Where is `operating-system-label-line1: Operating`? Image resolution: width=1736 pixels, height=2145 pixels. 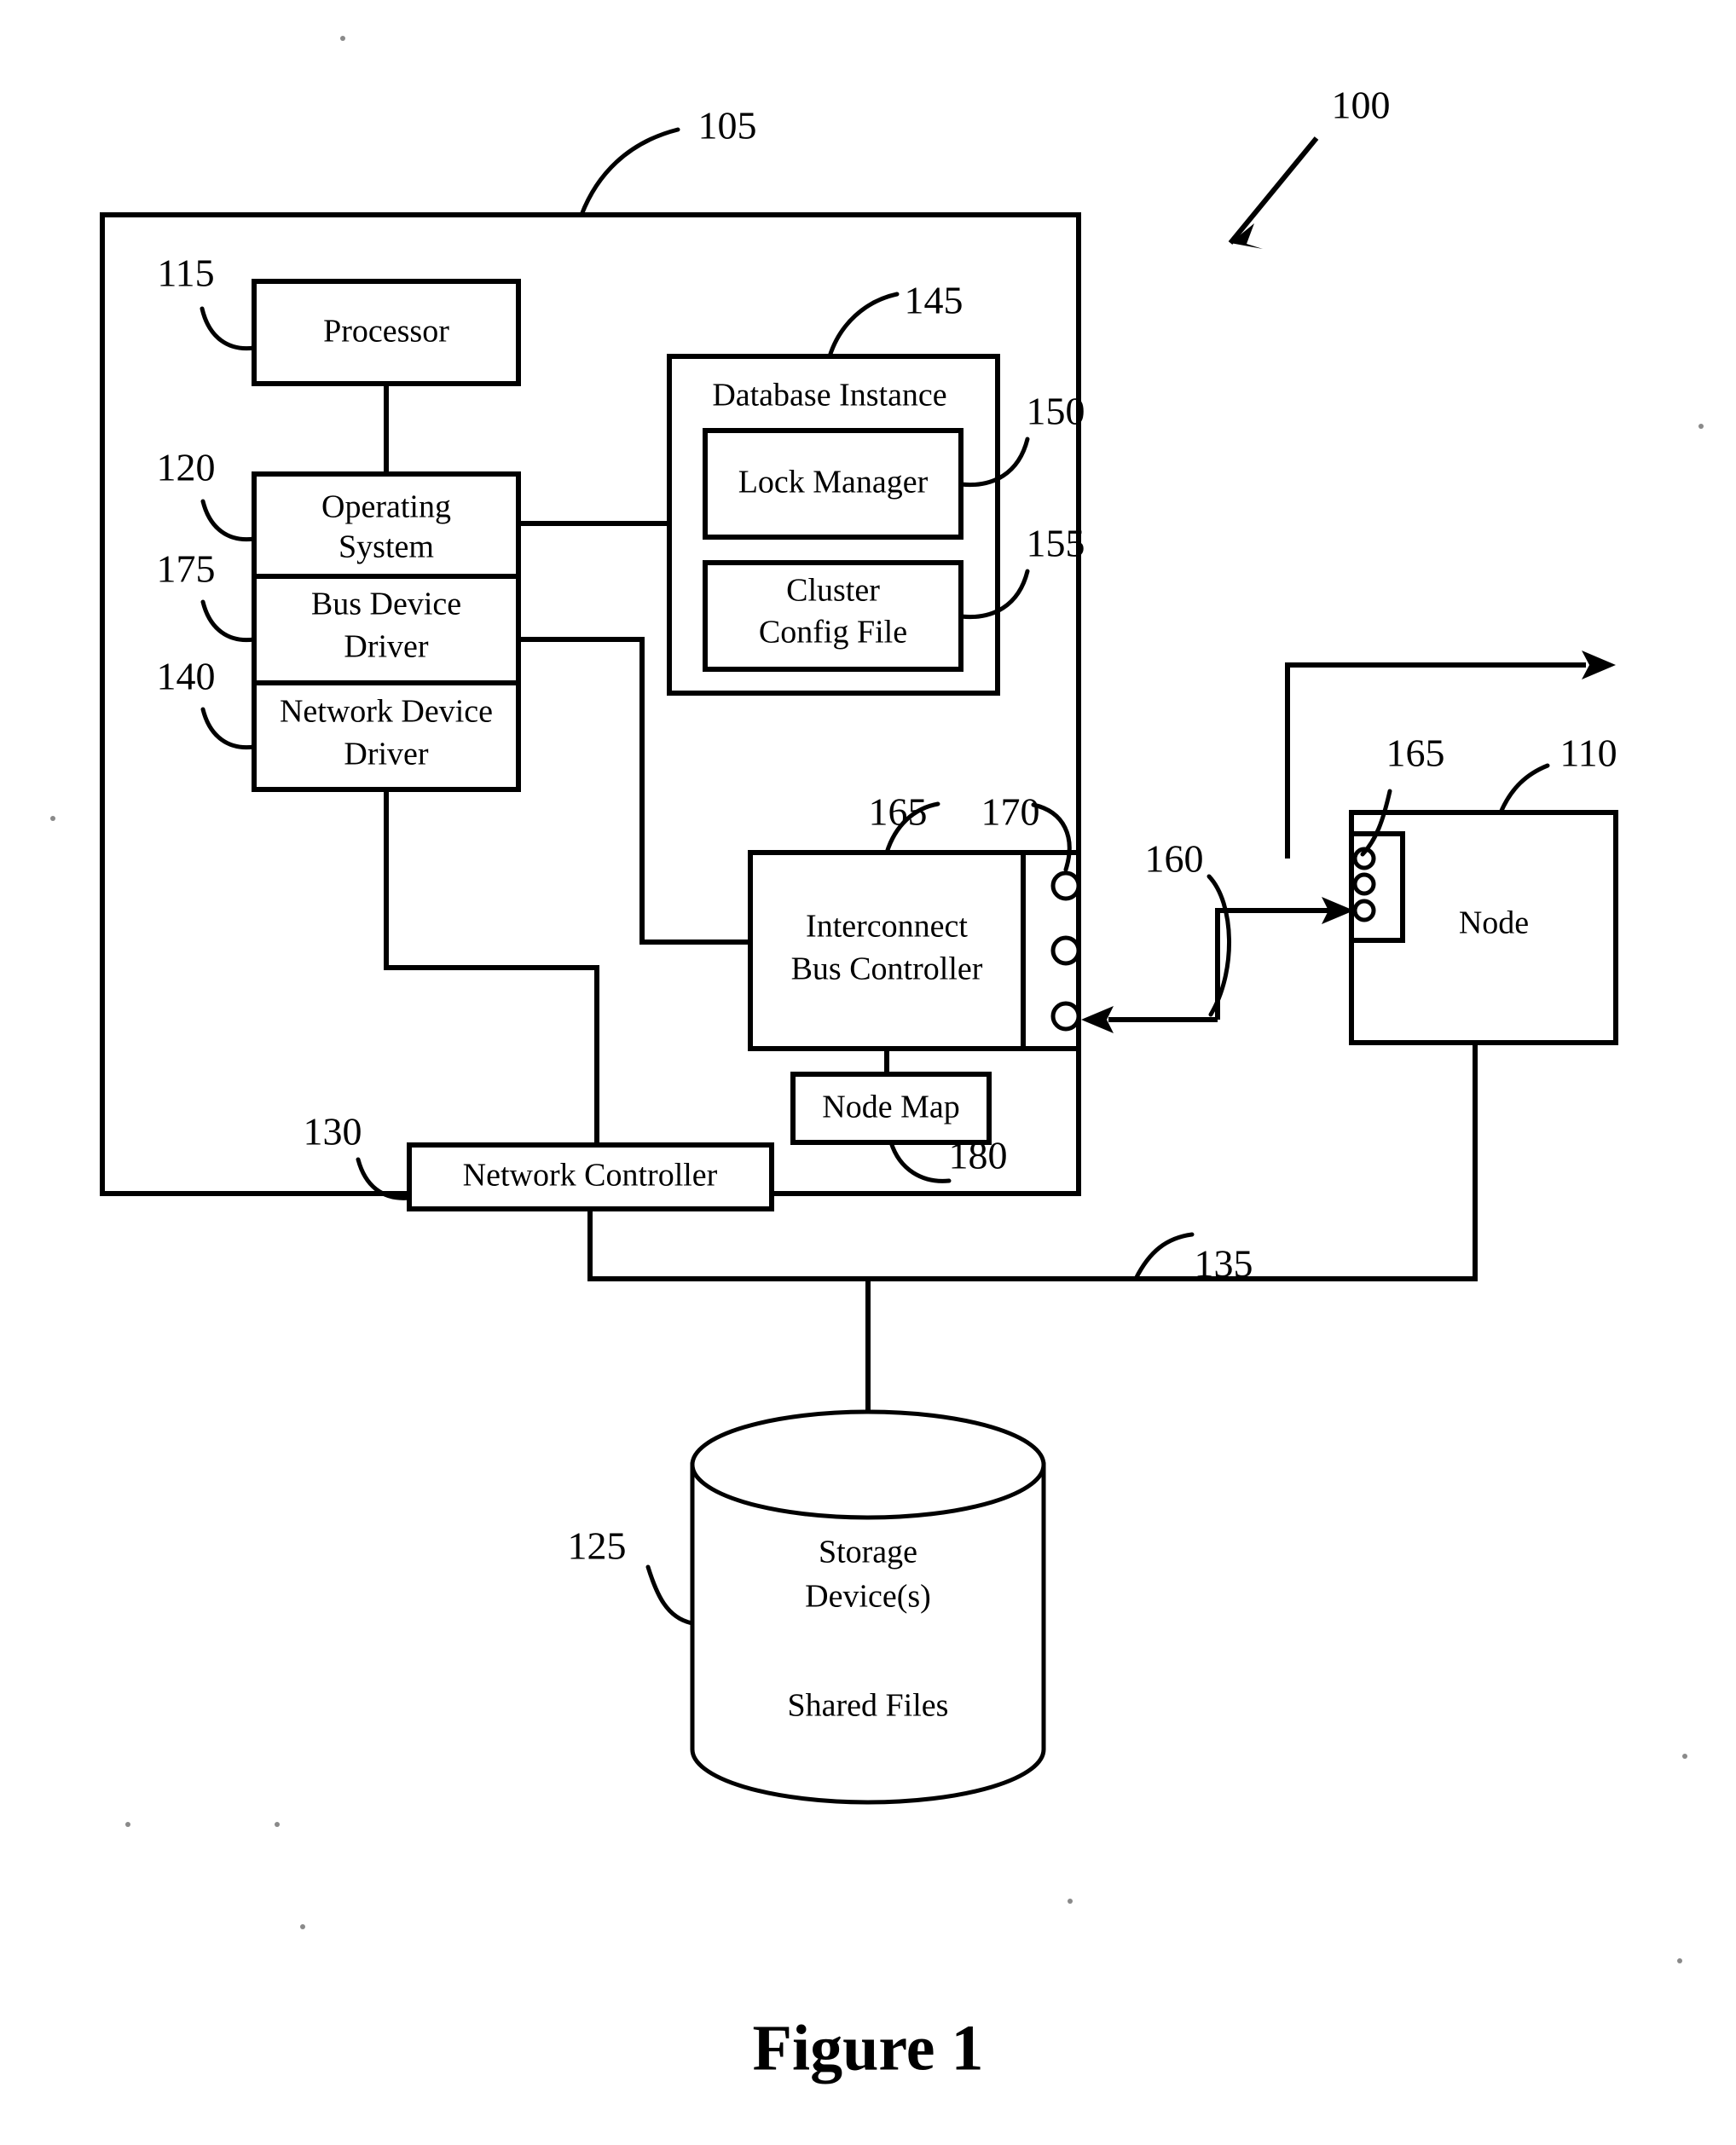 operating-system-label-line1: Operating is located at coordinates (386, 507).